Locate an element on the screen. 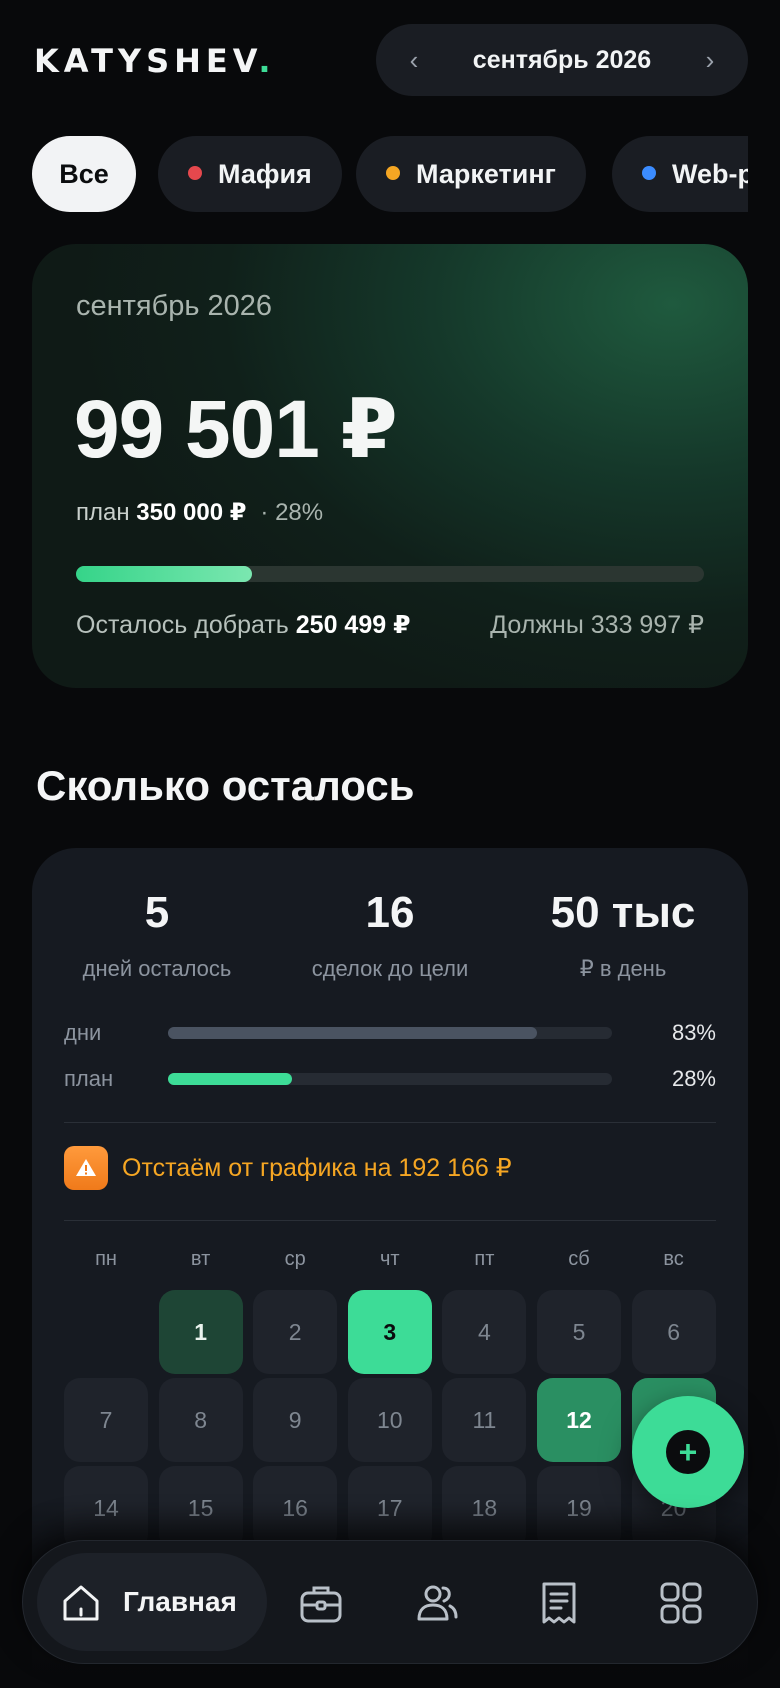 This screenshot has width=780, height=1688. bottom-tab-bar: Главная is located at coordinates (390, 1602).